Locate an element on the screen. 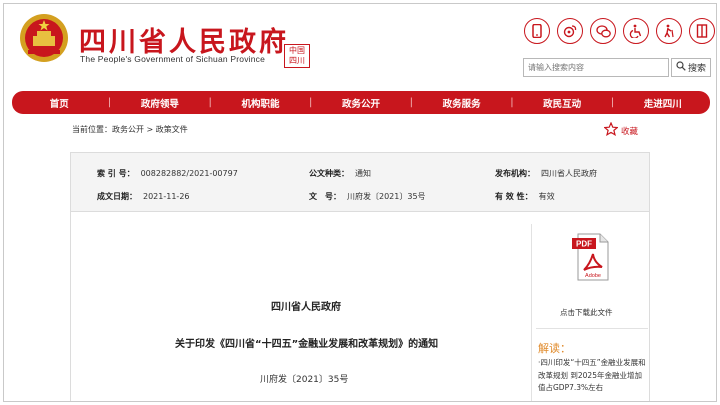  document-number: 川府发〔2021〕35号 is located at coordinates (304, 380).